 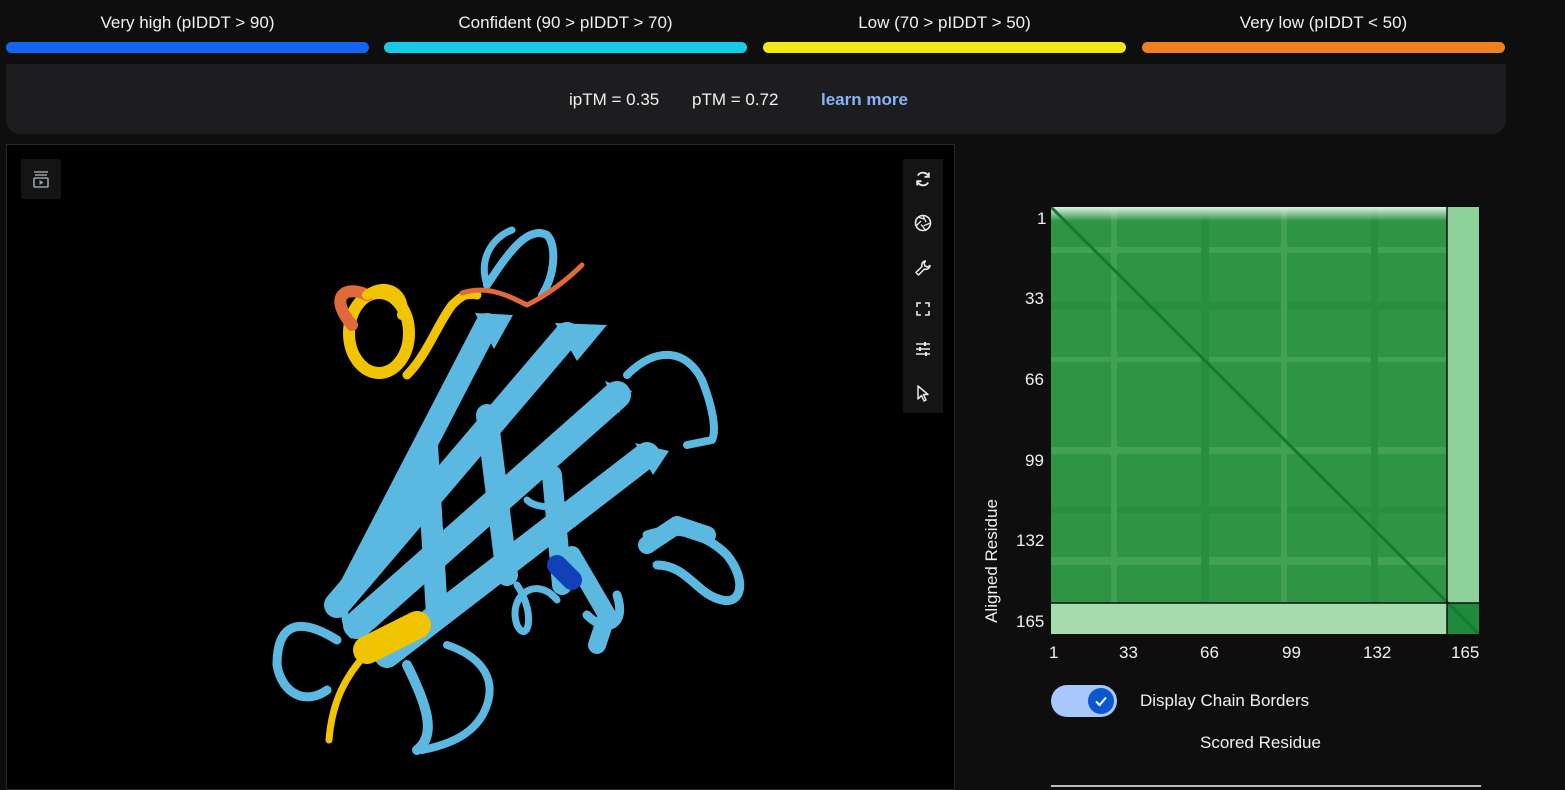 I want to click on legend-confident: Confident (90 > pIDDT > 70), so click(x=565, y=30).